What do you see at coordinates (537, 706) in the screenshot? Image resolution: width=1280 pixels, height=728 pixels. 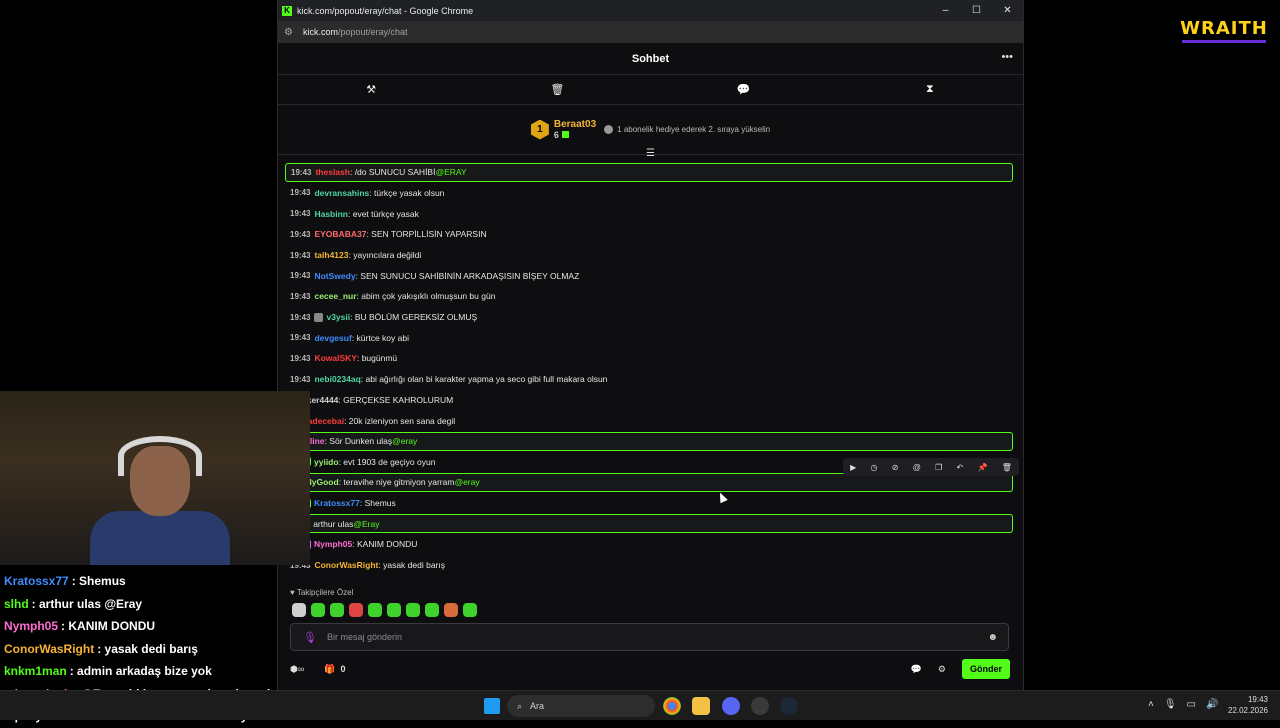 I see `taskbar-search-label: Ara` at bounding box center [537, 706].